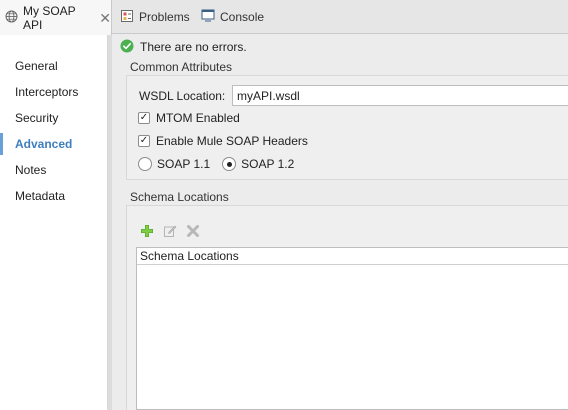 Image resolution: width=568 pixels, height=410 pixels. I want to click on validation-status: There are no errors., so click(183, 47).